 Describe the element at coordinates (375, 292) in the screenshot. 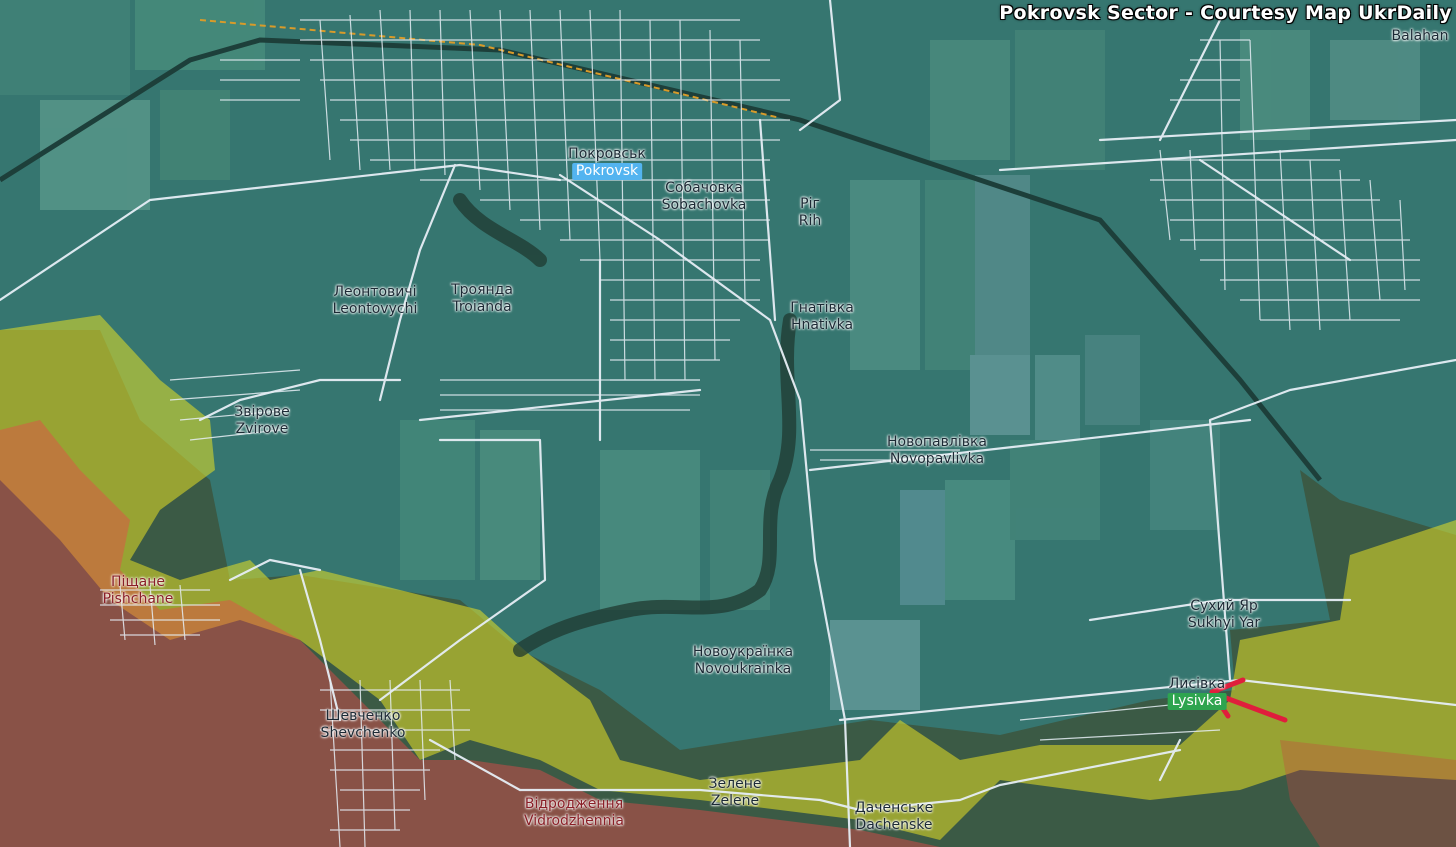

I see `place-name-cyrillic: Леонтовичі` at that location.